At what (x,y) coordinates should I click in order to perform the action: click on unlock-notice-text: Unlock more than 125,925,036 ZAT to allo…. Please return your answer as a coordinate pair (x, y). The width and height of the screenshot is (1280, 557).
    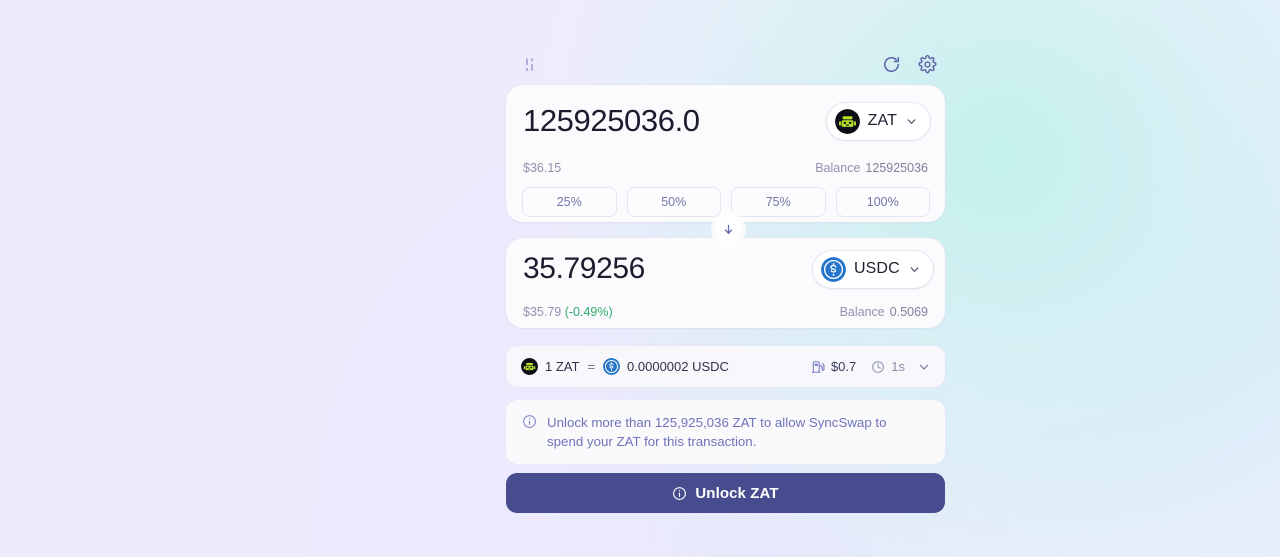
    Looking at the image, I should click on (717, 432).